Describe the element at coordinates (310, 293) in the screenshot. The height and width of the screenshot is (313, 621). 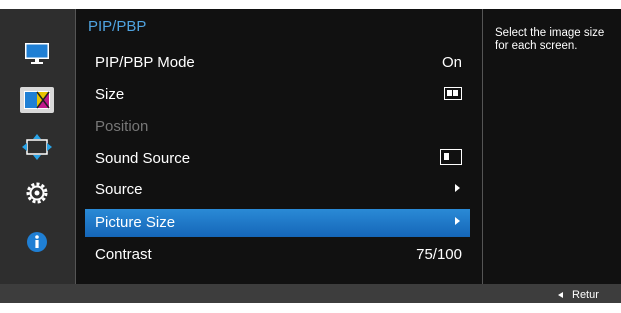
I see `footer-bar` at that location.